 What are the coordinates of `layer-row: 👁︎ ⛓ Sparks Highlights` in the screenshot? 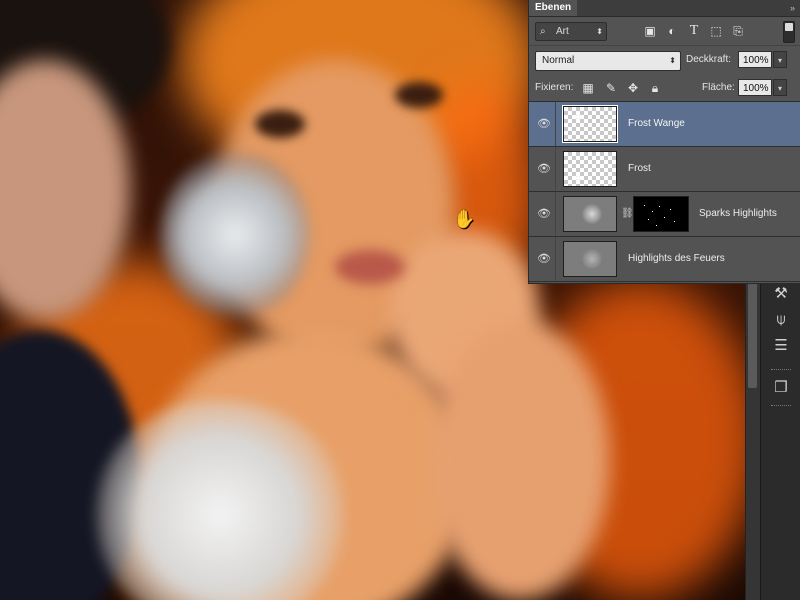 It's located at (664, 214).